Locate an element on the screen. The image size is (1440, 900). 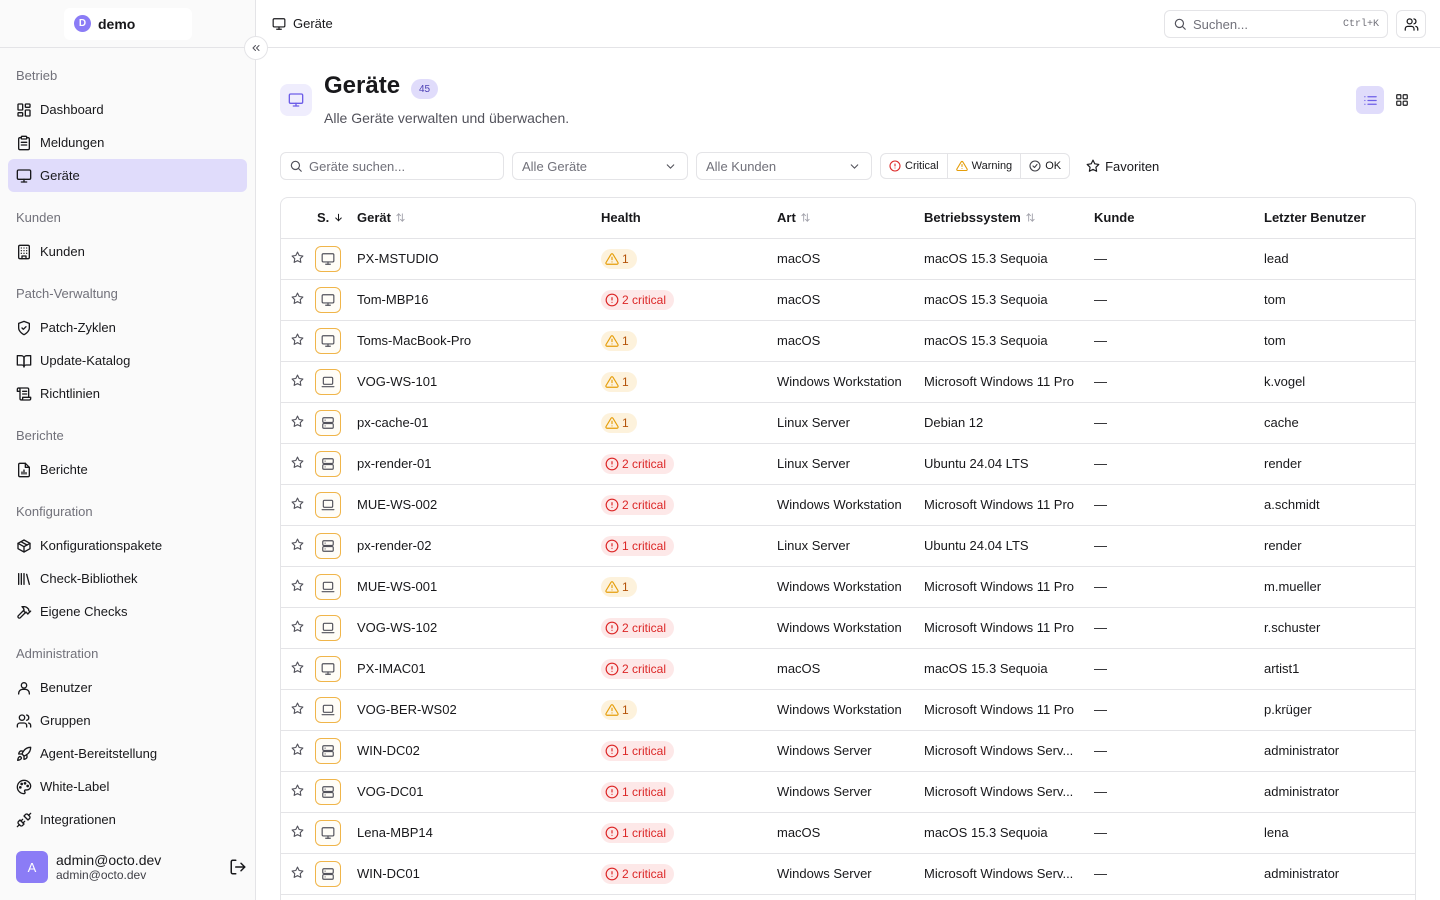
sidebar-item-dashboard: Dashboard is located at coordinates (127, 109).